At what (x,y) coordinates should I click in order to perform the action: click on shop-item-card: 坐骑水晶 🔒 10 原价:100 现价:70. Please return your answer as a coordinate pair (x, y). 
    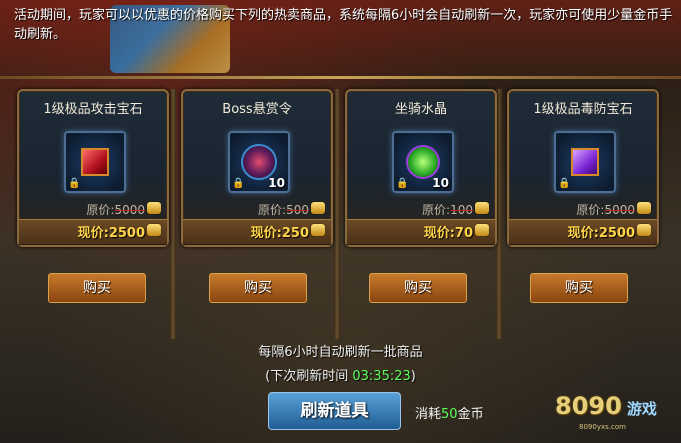
    Looking at the image, I should click on (421, 168).